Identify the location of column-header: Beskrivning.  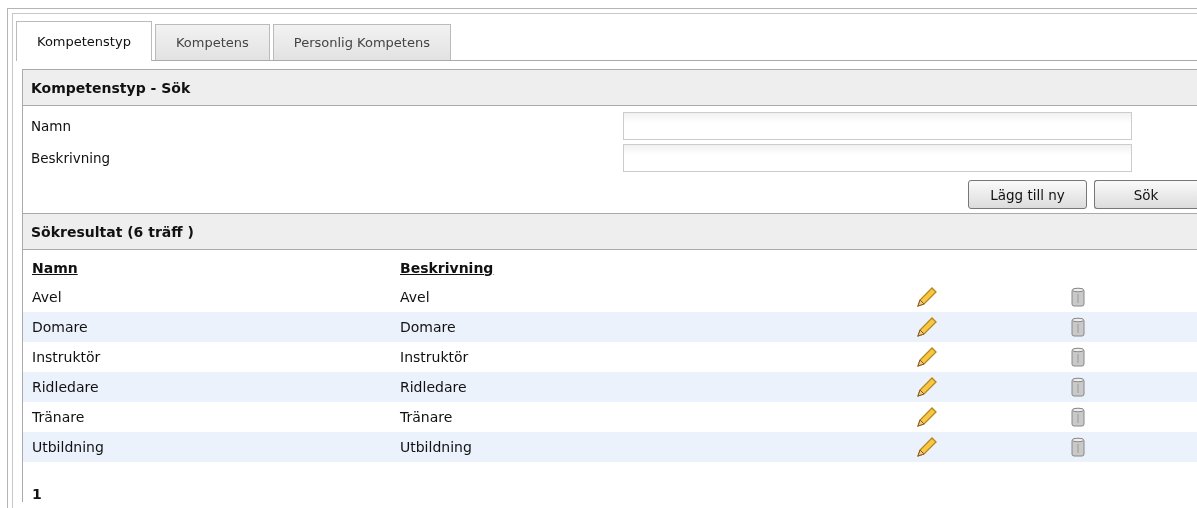
(447, 269).